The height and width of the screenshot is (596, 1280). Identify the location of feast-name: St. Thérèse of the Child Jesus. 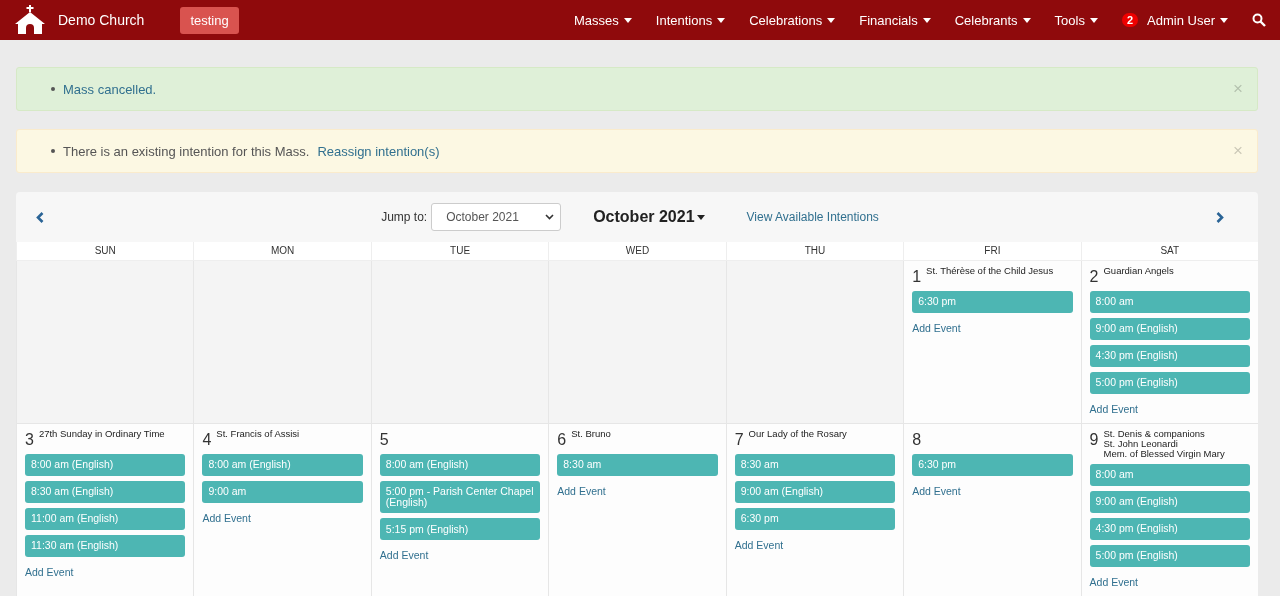
(990, 271).